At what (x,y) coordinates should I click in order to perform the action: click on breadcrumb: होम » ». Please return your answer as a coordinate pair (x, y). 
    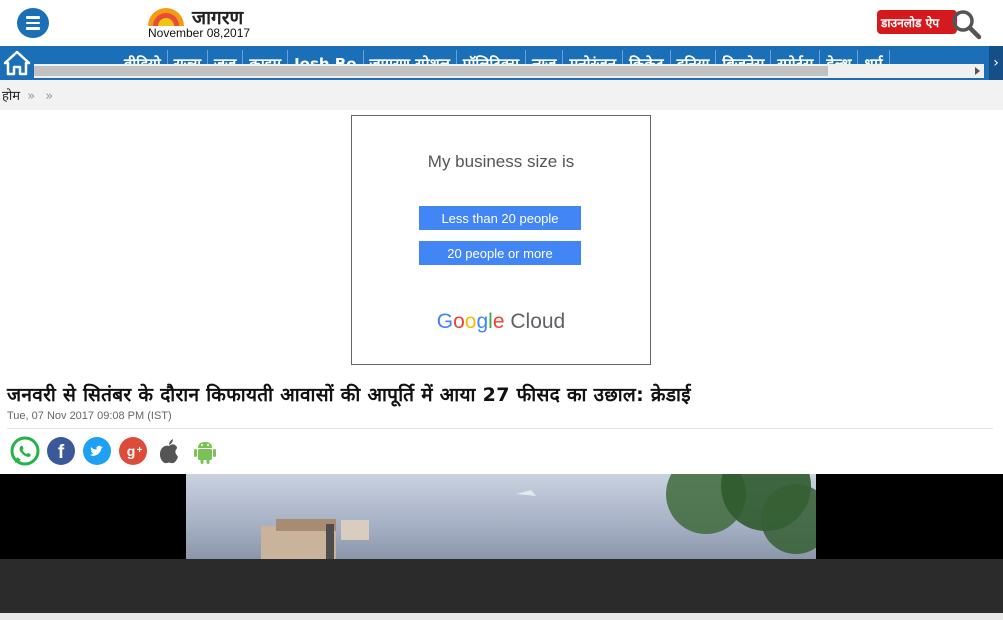
    Looking at the image, I should click on (29, 95).